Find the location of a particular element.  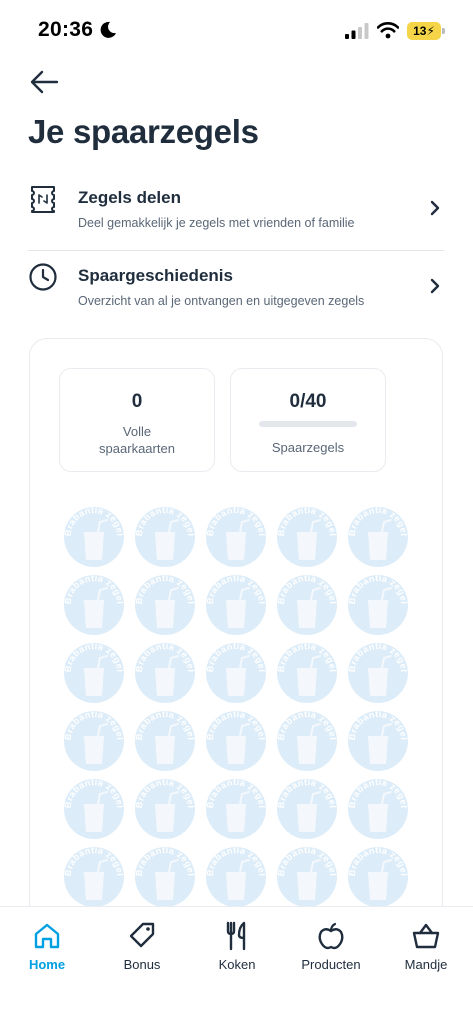

stamps-value: 0/40 is located at coordinates (308, 401).